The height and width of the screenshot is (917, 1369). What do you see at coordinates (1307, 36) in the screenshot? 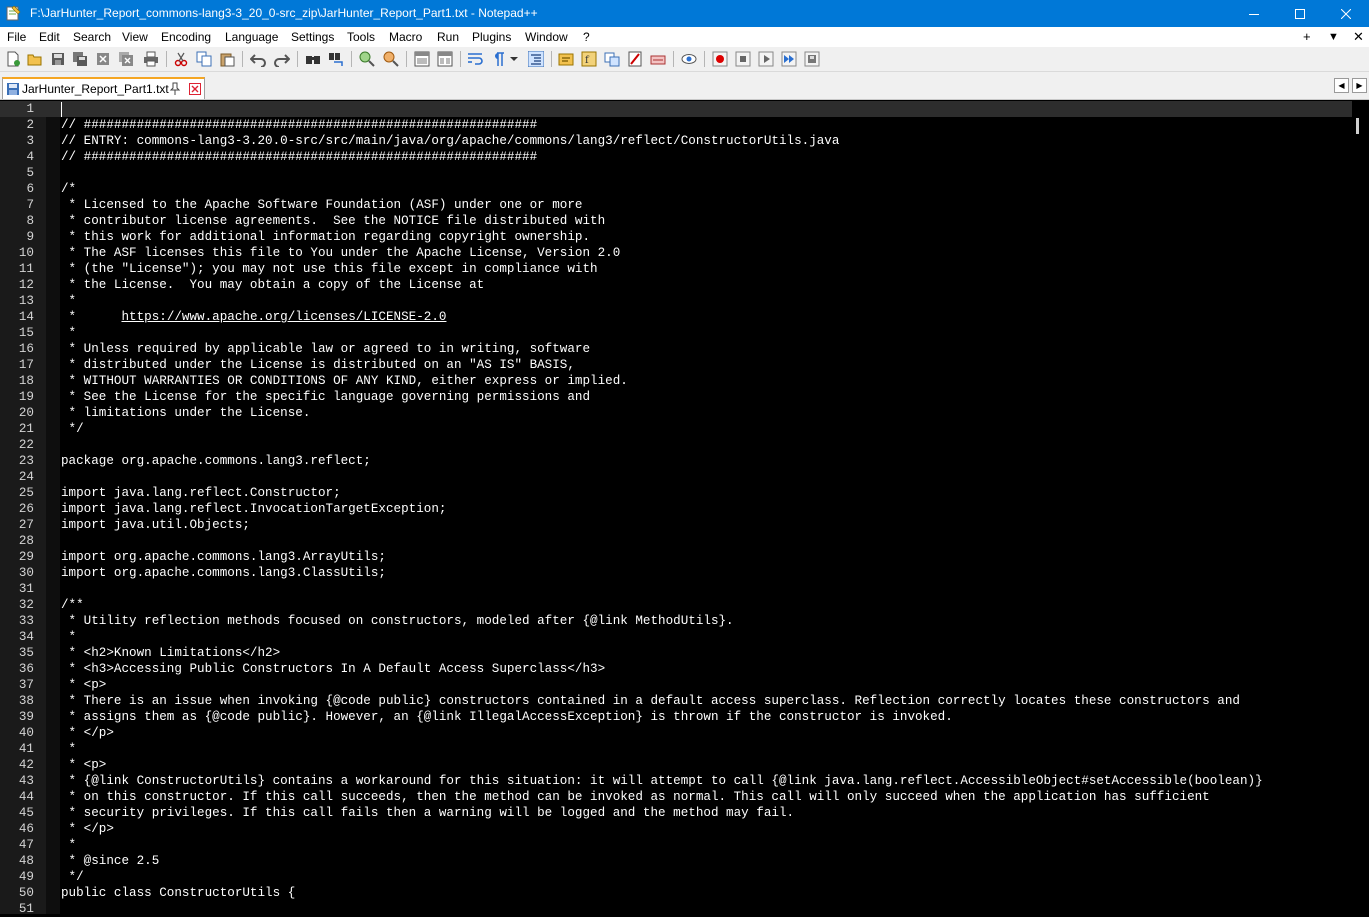
I see `add-tab-button: +` at bounding box center [1307, 36].